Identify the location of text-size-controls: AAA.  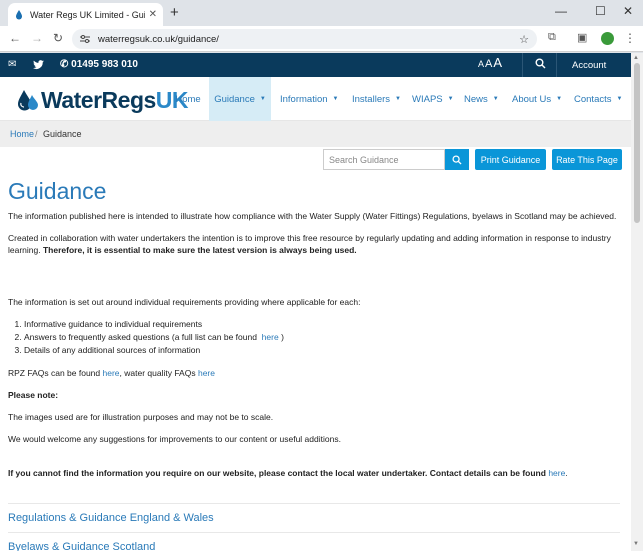
(490, 62).